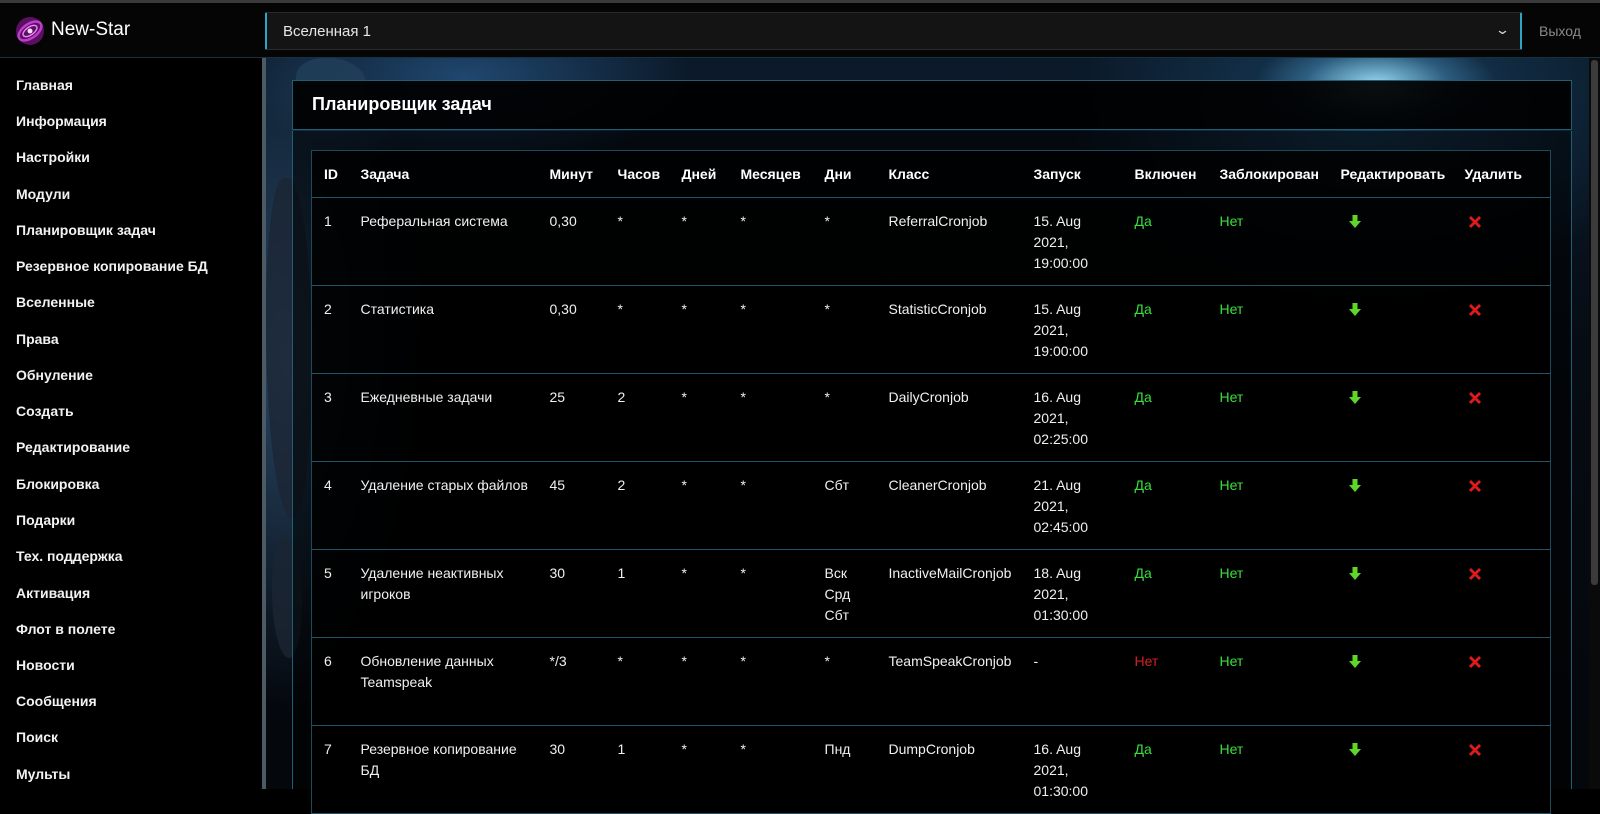 The width and height of the screenshot is (1600, 814). What do you see at coordinates (893, 31) in the screenshot?
I see `universe-select: Вселенная 1 ⌄` at bounding box center [893, 31].